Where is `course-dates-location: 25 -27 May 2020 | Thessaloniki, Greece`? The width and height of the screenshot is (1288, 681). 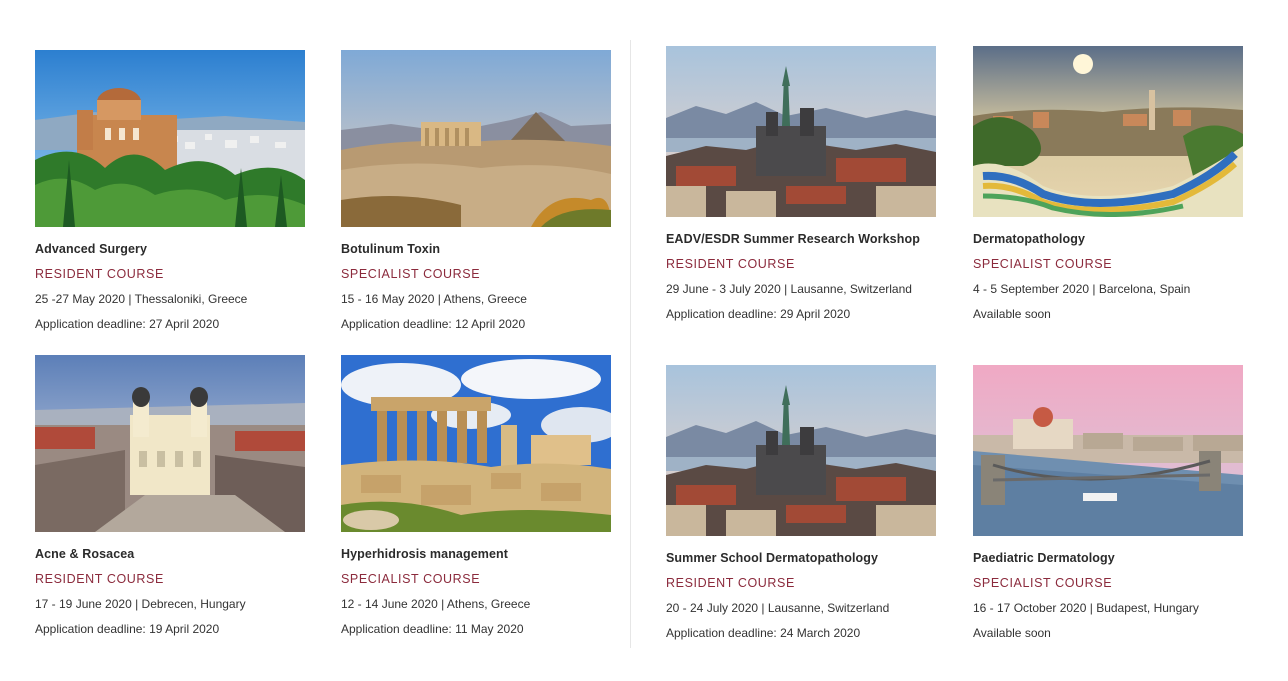 course-dates-location: 25 -27 May 2020 | Thessaloniki, Greece is located at coordinates (141, 299).